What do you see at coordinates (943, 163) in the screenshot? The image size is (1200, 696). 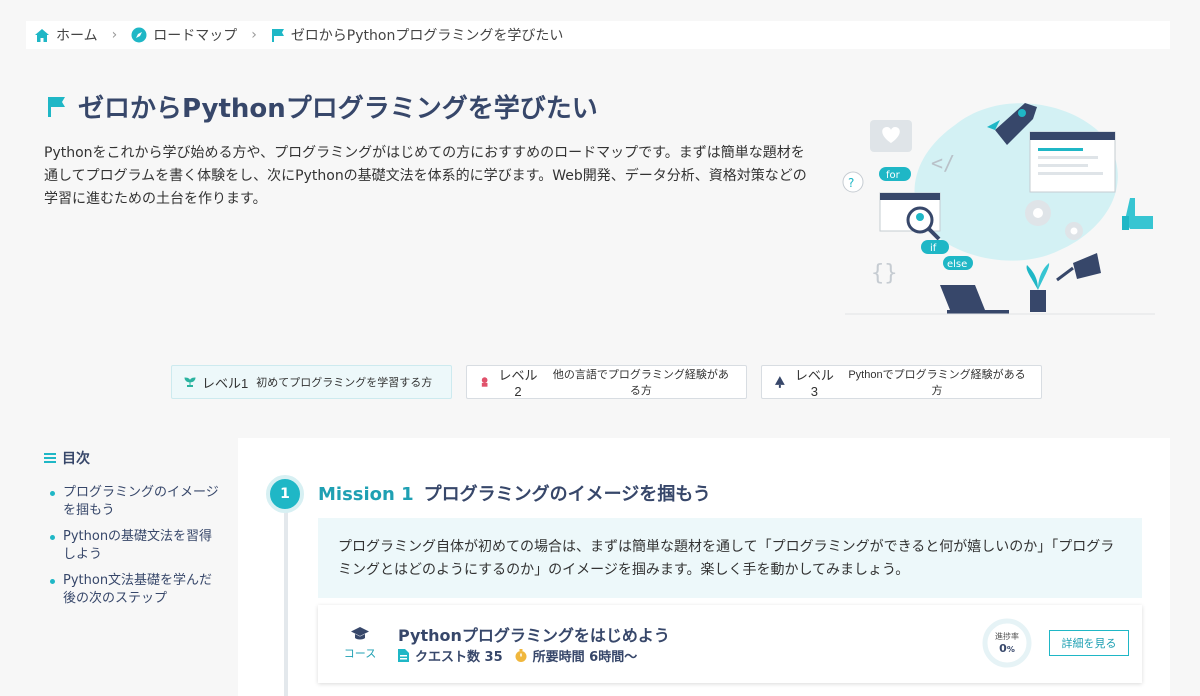 I see `illustration-symbol-code: </` at bounding box center [943, 163].